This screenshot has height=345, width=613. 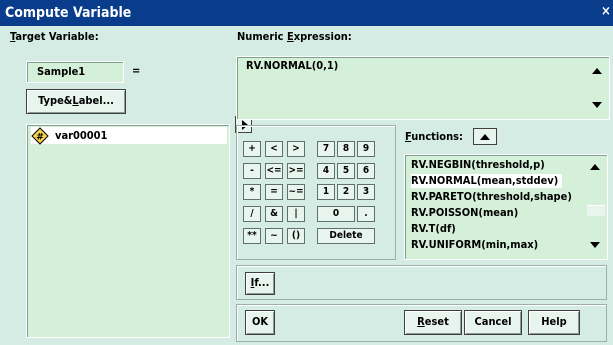 I want to click on help-button: Help, so click(x=554, y=322).